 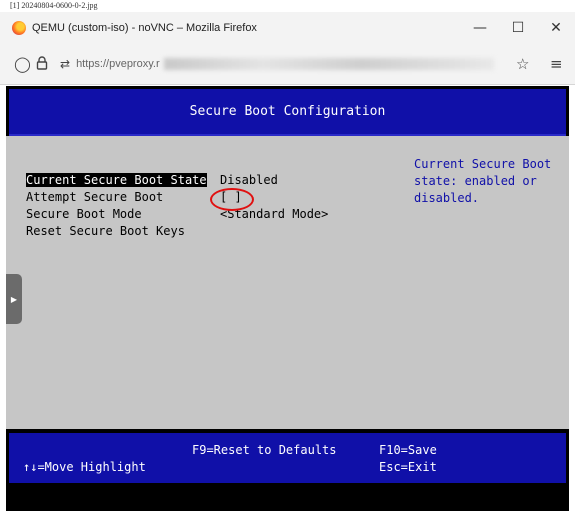 What do you see at coordinates (84, 467) in the screenshot?
I see `footer-move-hint: ↑↓=Move Highlight` at bounding box center [84, 467].